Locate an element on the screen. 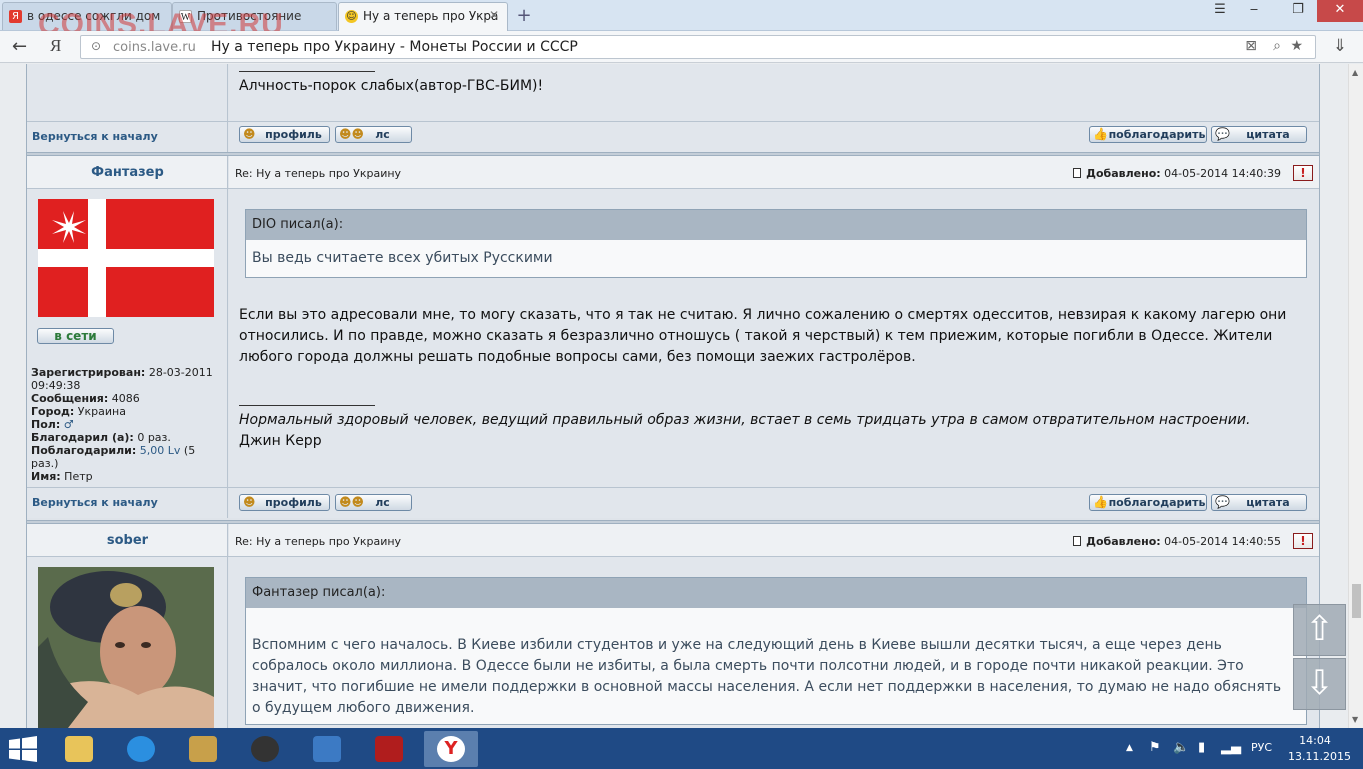 The image size is (1363, 769). bookmark-star-icon: ★ is located at coordinates (1296, 46).